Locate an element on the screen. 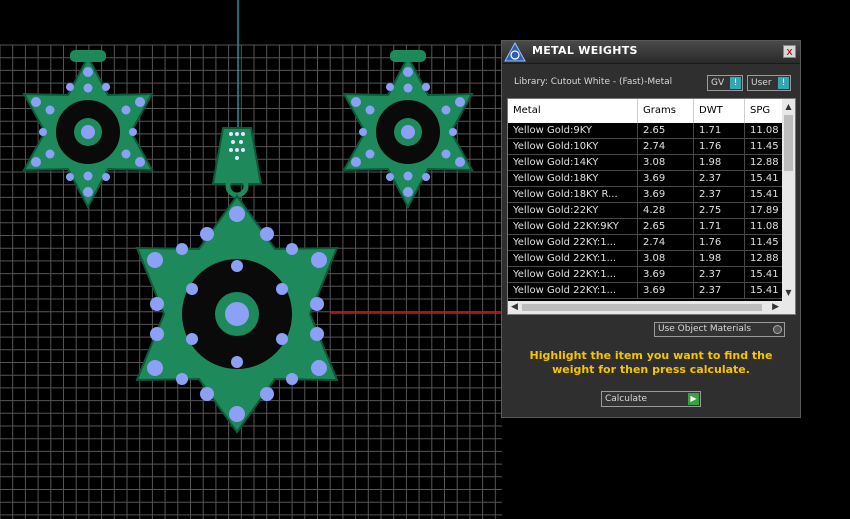  user-indicator-icon: ! is located at coordinates (783, 83).